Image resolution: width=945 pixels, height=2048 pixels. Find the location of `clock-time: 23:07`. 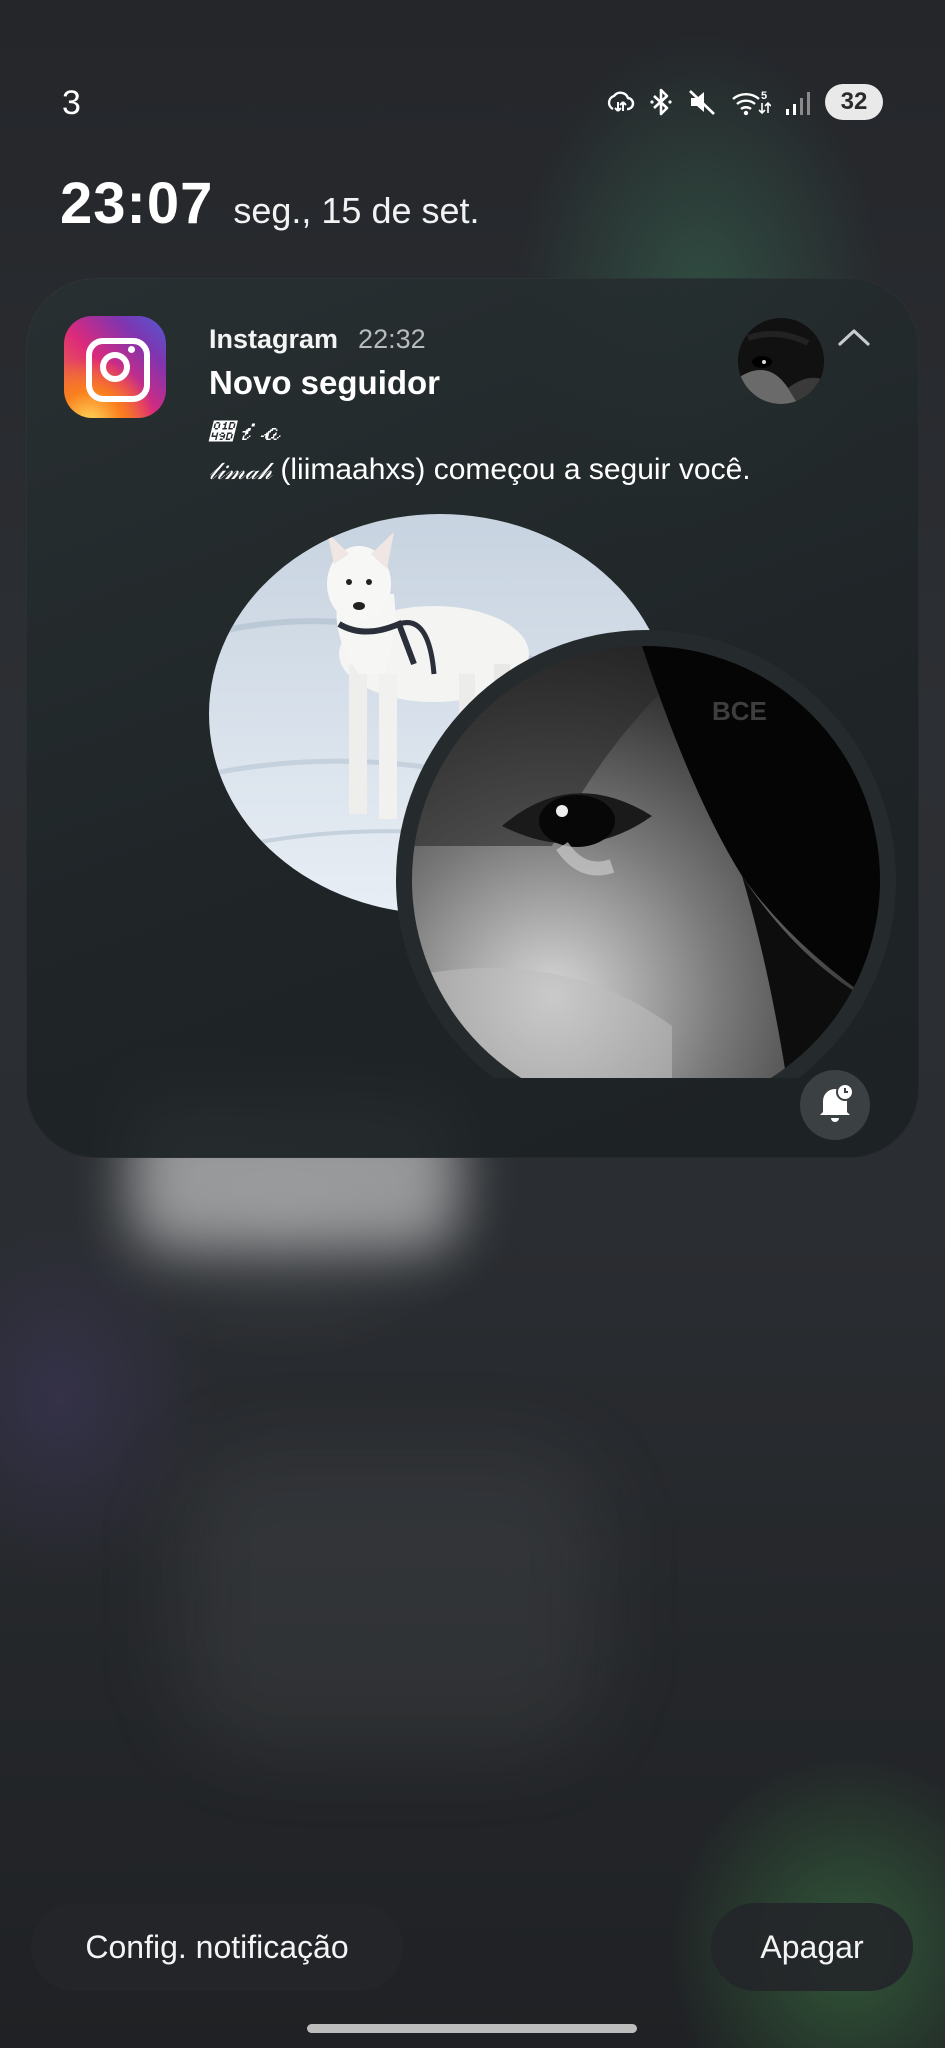

clock-time: 23:07 is located at coordinates (137, 203).